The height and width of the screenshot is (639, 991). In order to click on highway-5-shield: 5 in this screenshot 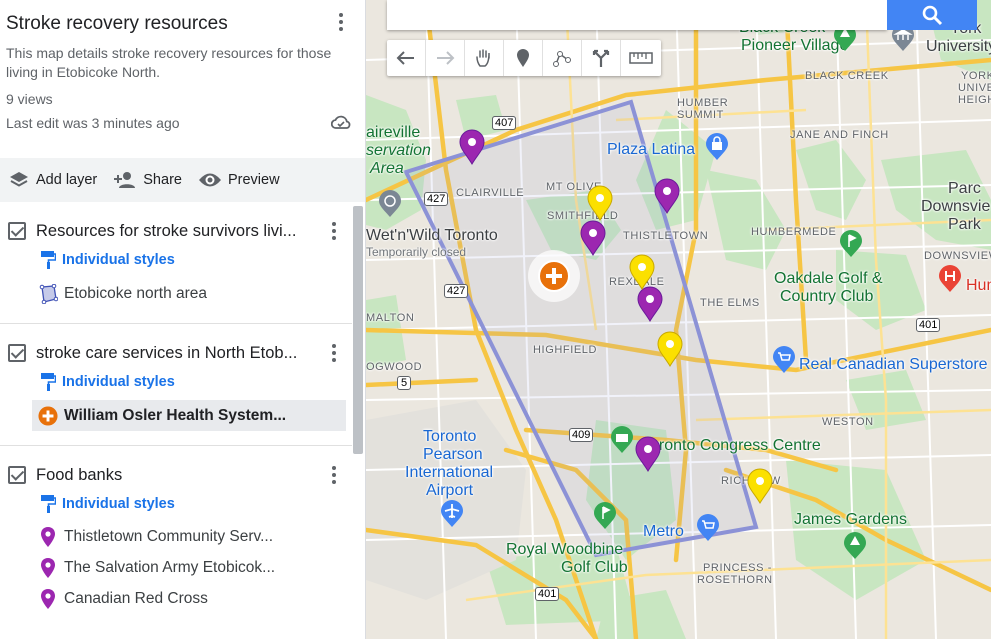, I will do `click(404, 383)`.